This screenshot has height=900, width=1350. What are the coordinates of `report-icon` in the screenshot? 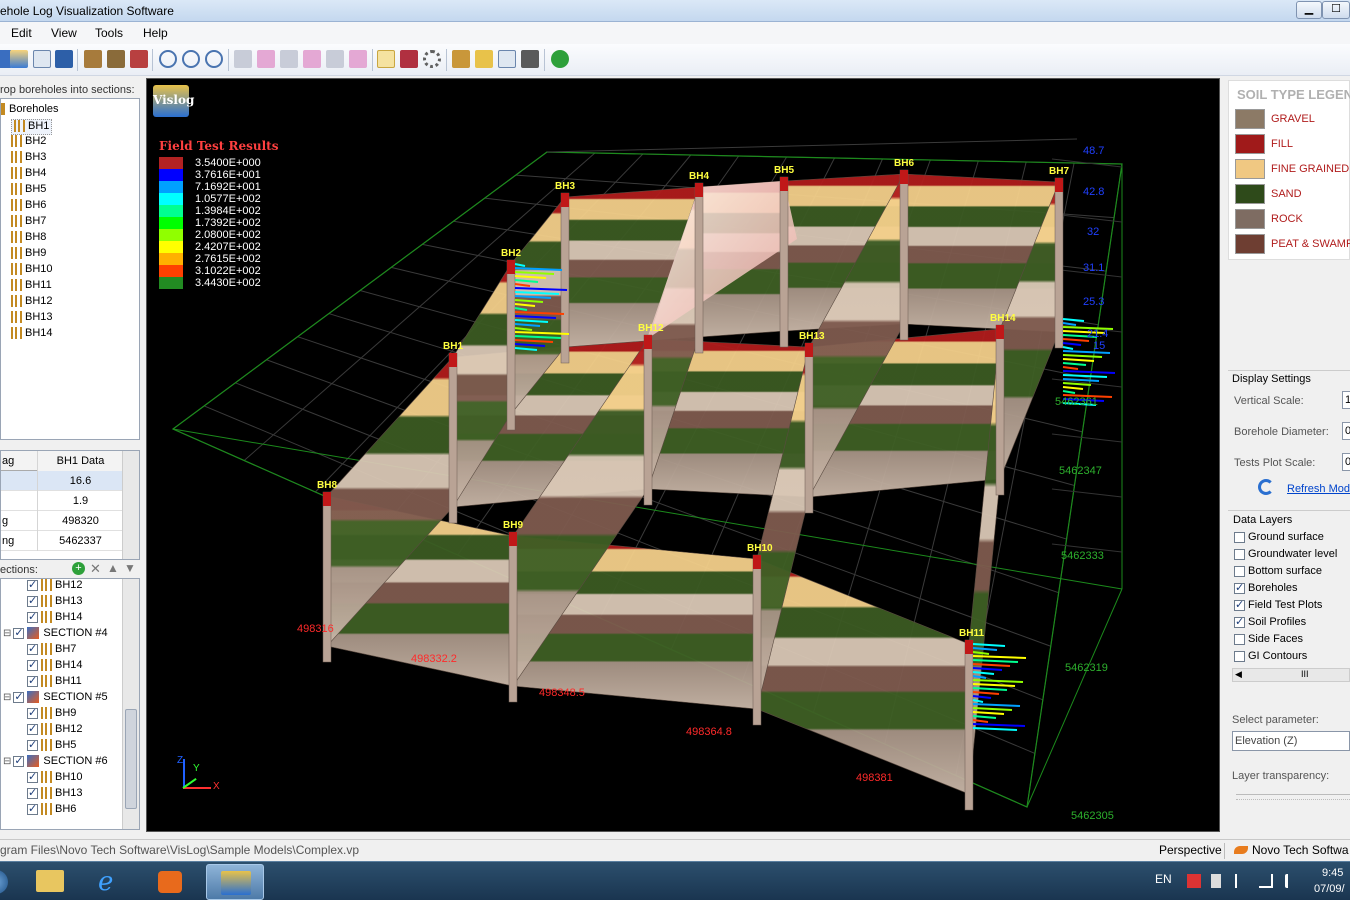 It's located at (507, 59).